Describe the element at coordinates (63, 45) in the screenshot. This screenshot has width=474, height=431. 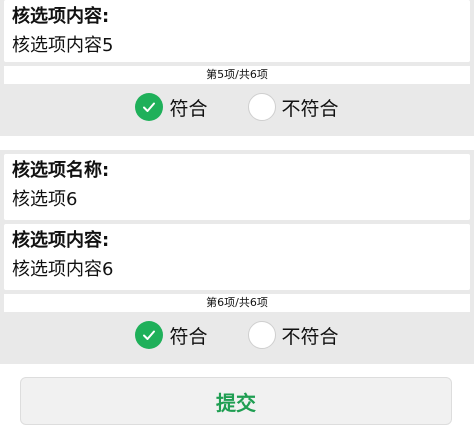
I see `content-value: 核选项内容5` at that location.